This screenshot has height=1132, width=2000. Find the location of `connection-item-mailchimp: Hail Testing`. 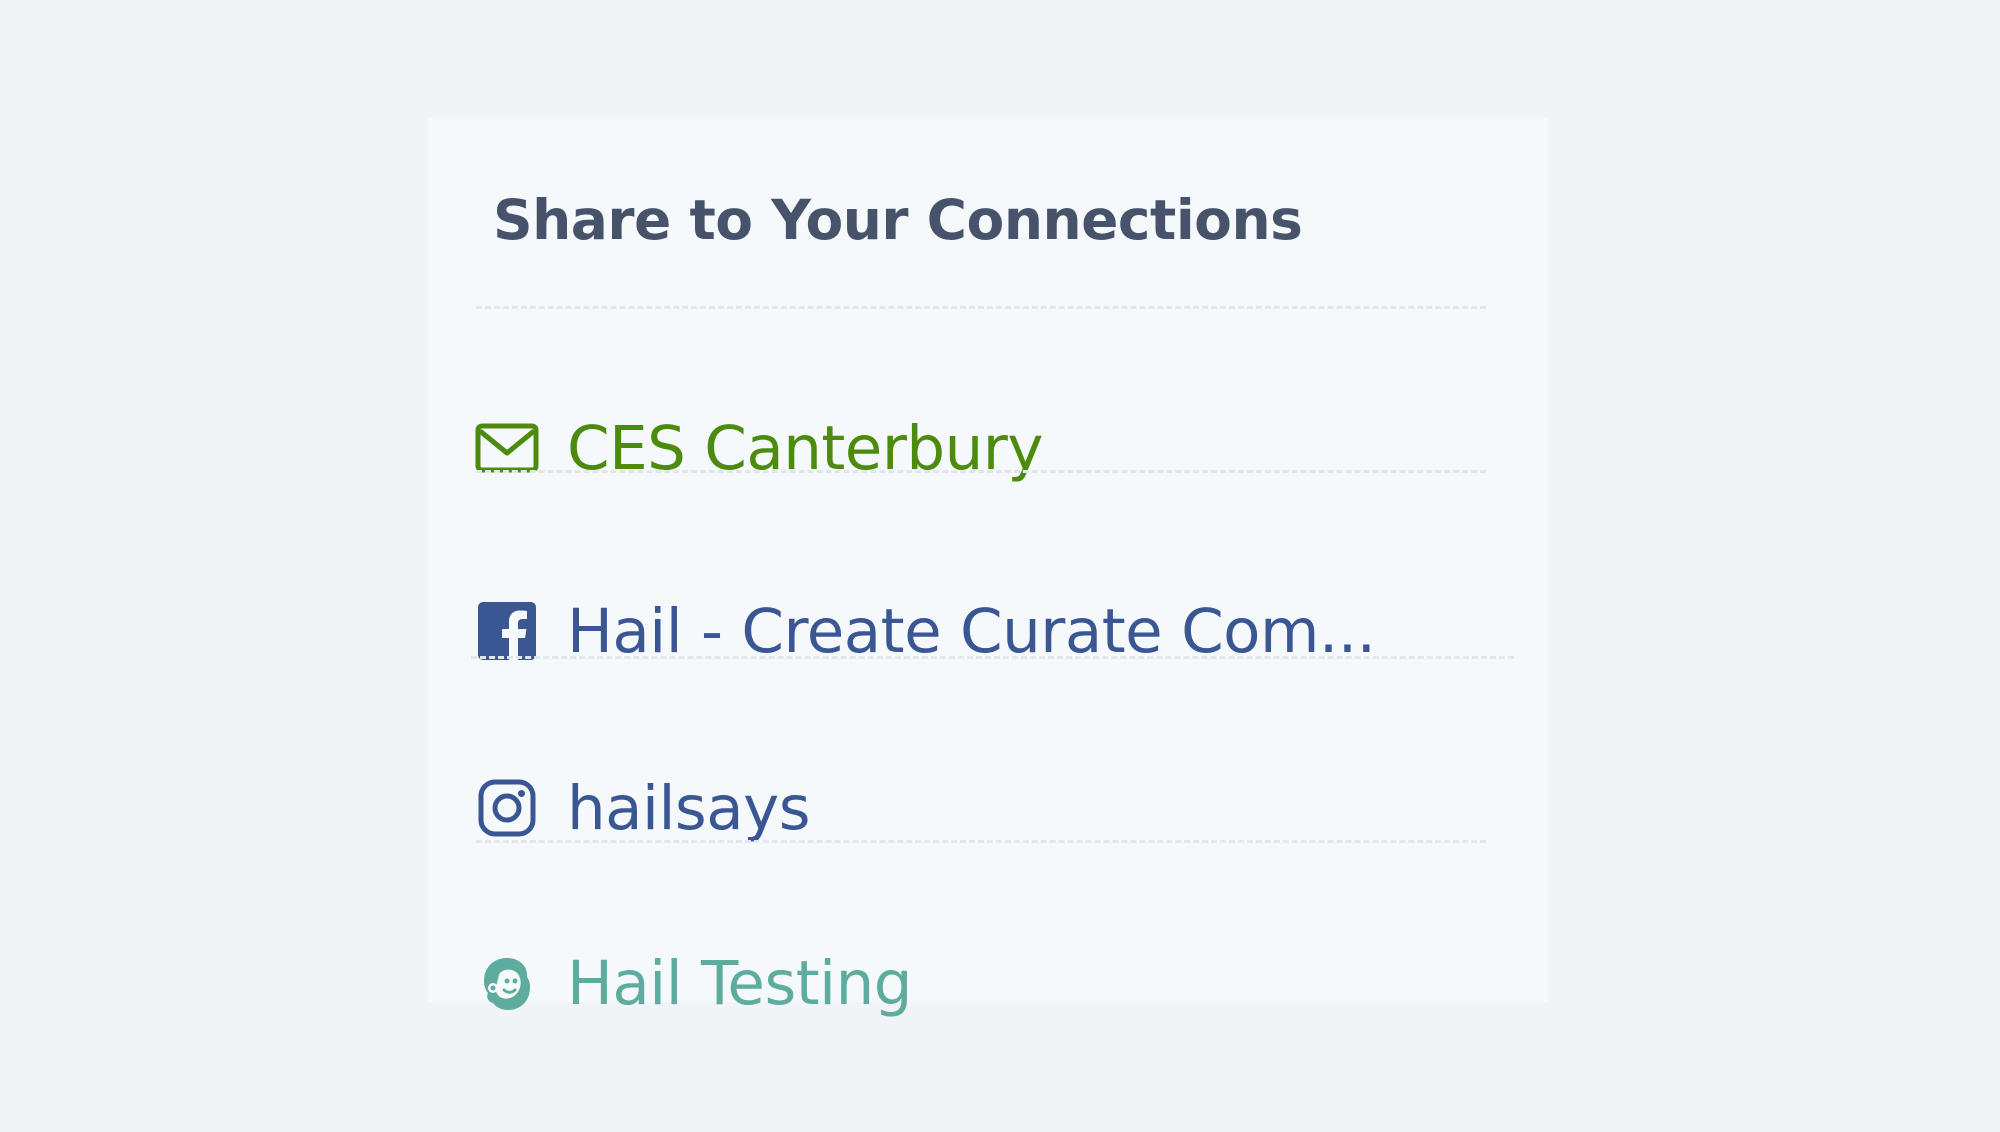

connection-item-mailchimp: Hail Testing is located at coordinates (693, 983).